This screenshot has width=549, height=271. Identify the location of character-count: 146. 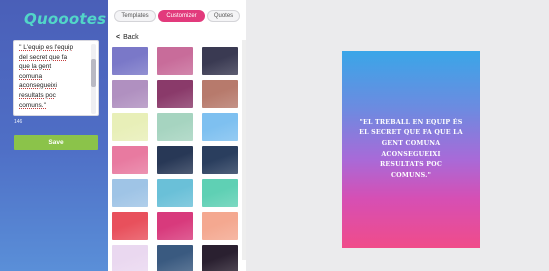
(18, 122).